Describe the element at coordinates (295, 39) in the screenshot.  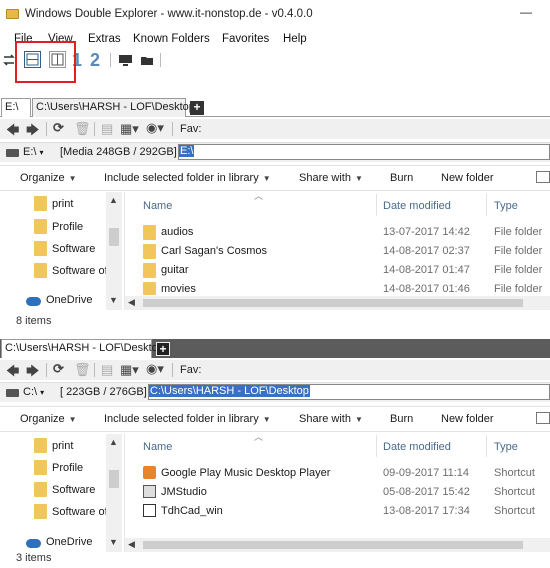
I see `menu-help: Help` at that location.